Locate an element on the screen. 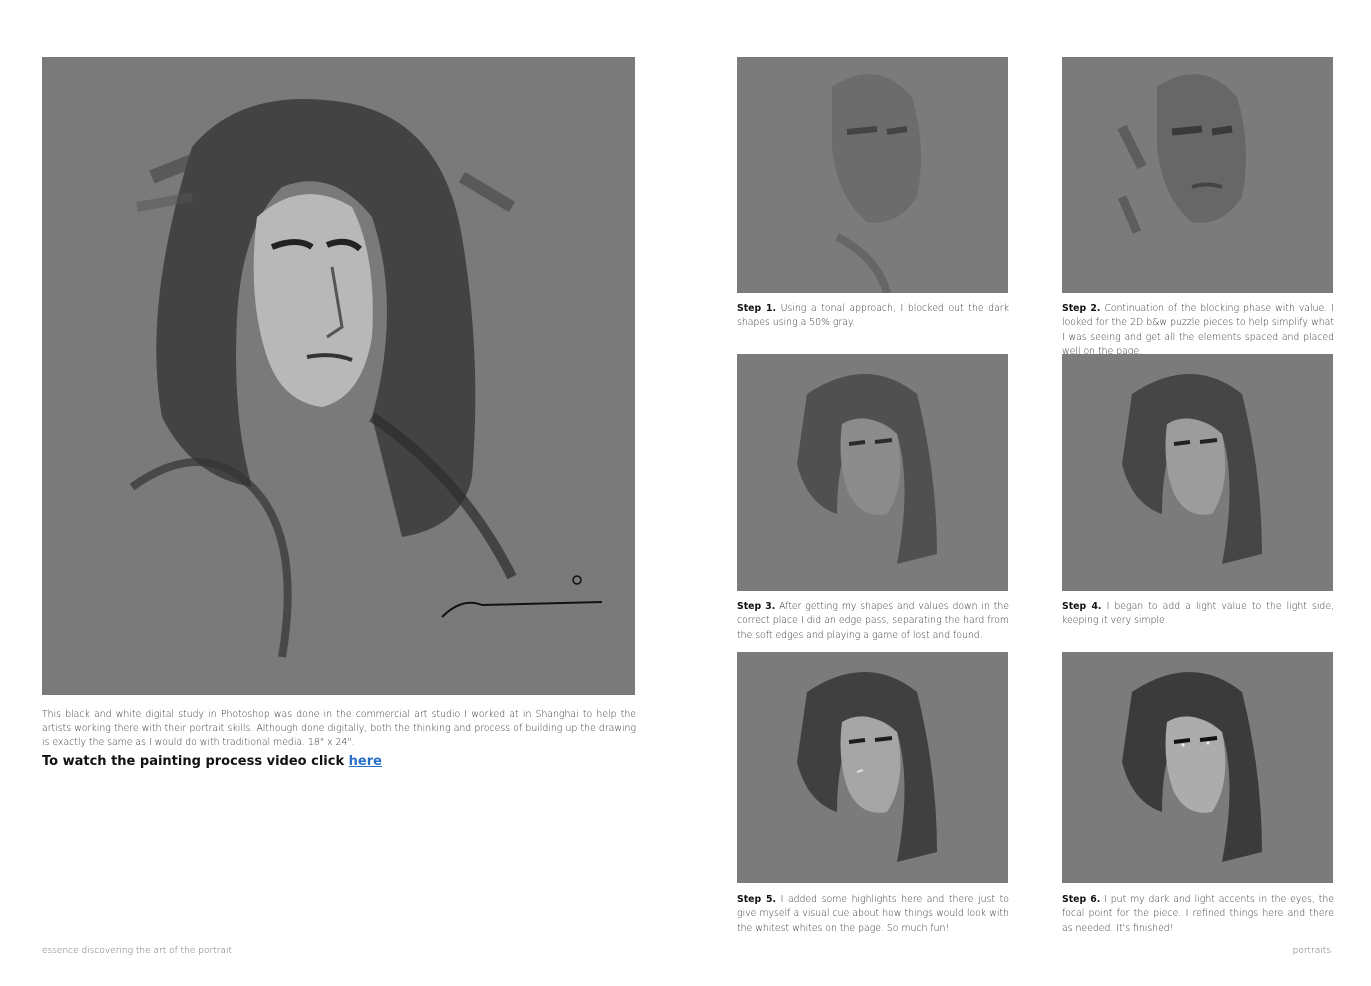  step-6-image is located at coordinates (1197, 767).